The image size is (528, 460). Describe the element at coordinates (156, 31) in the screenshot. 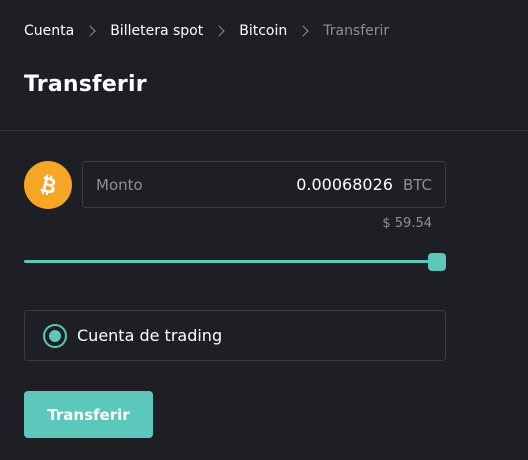

I see `breadcrumb-billetera-spot: Billetera spot` at that location.